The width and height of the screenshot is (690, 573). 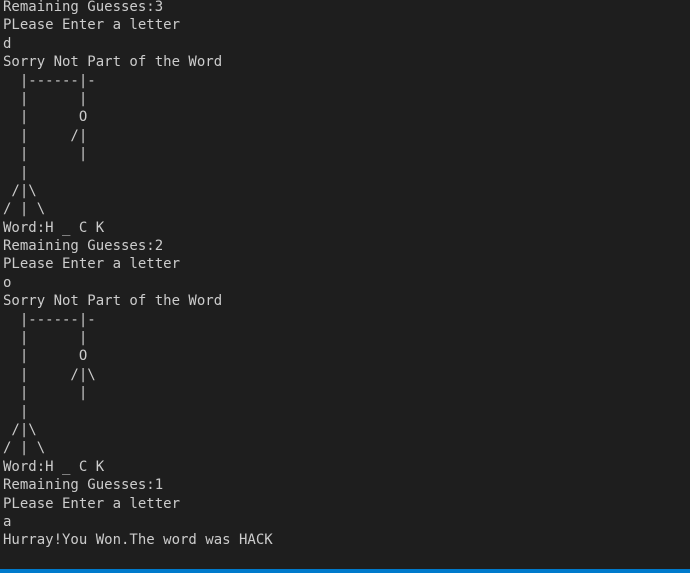 What do you see at coordinates (7, 521) in the screenshot?
I see `terminal-line: a` at bounding box center [7, 521].